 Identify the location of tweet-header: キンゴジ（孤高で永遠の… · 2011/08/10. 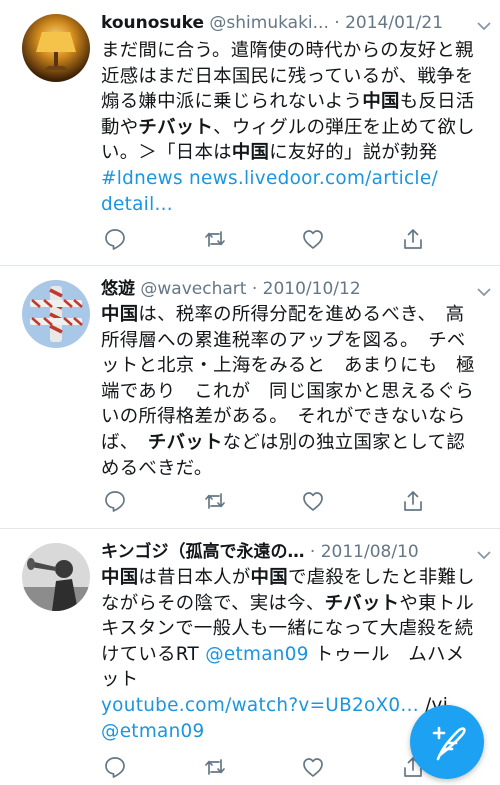
(294, 552).